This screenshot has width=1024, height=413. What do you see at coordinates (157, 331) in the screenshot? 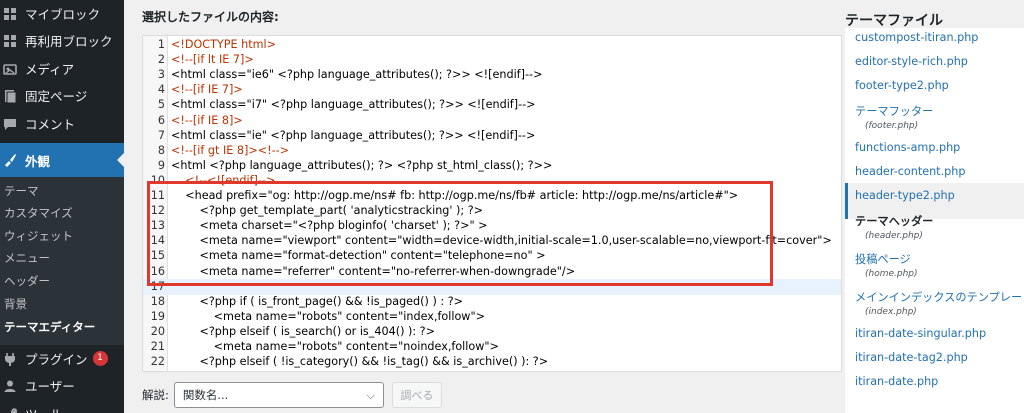
I see `line-number: 20` at bounding box center [157, 331].